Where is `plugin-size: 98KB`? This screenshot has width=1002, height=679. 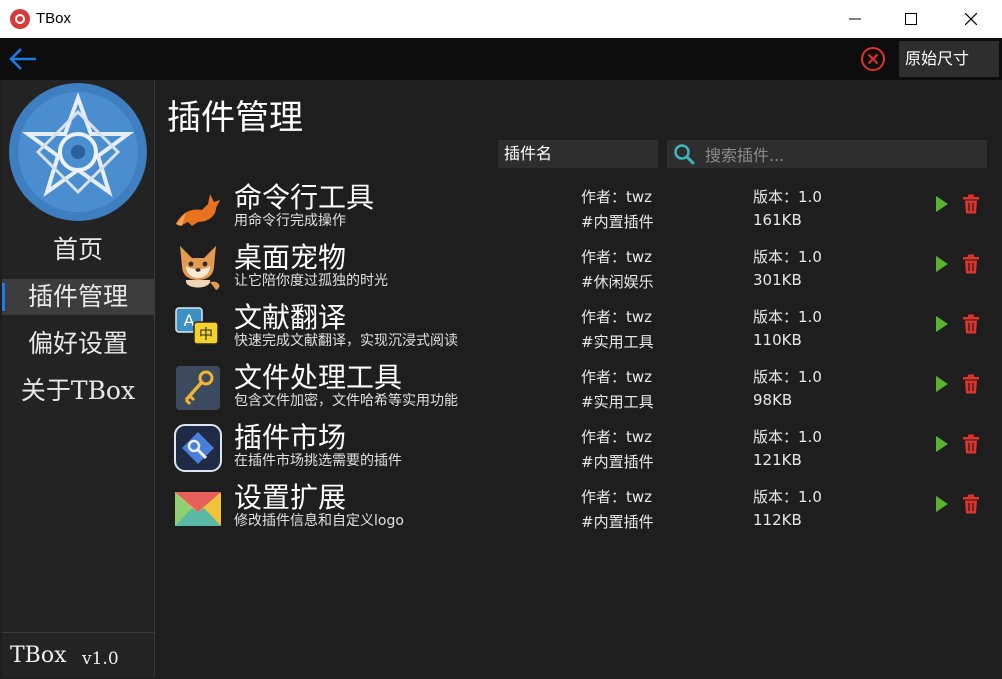 plugin-size: 98KB is located at coordinates (773, 400).